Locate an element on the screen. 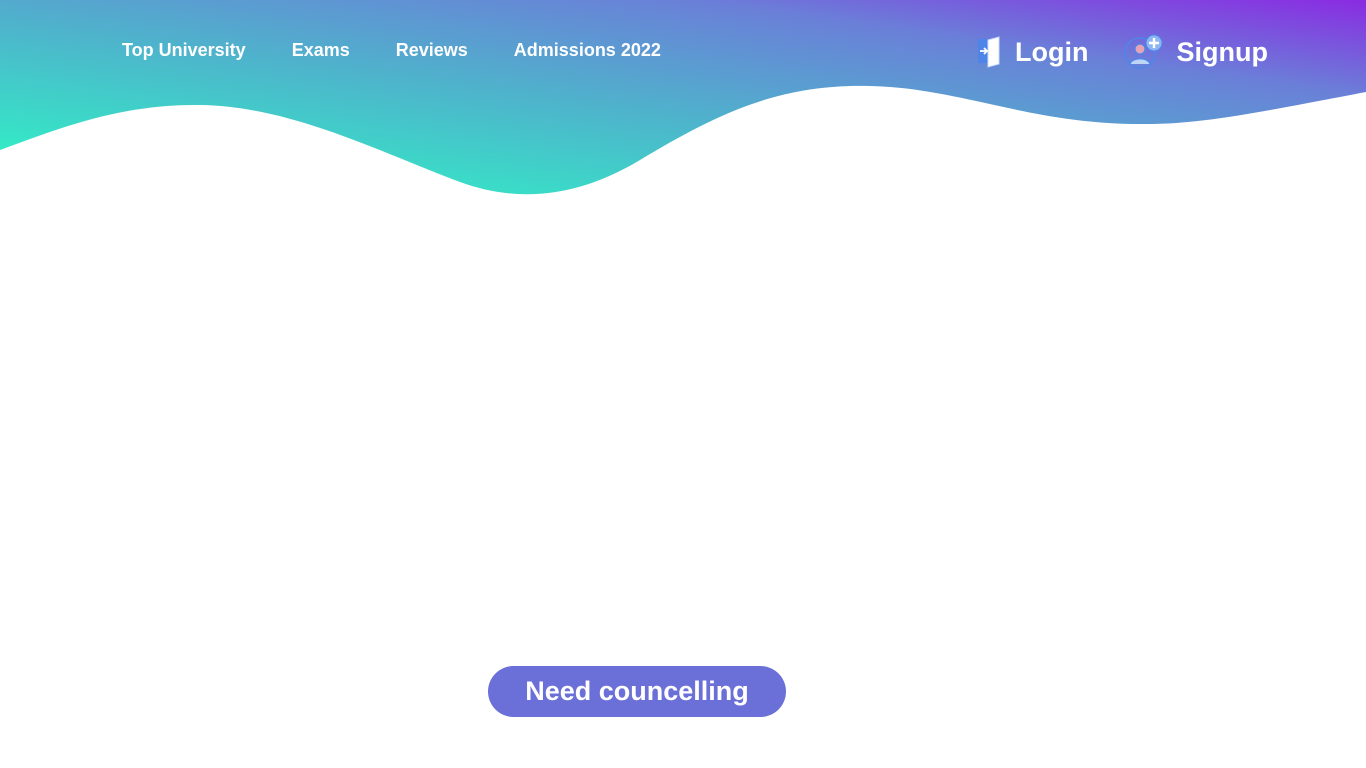 The height and width of the screenshot is (768, 1366). signup-button: Signup is located at coordinates (1195, 52).